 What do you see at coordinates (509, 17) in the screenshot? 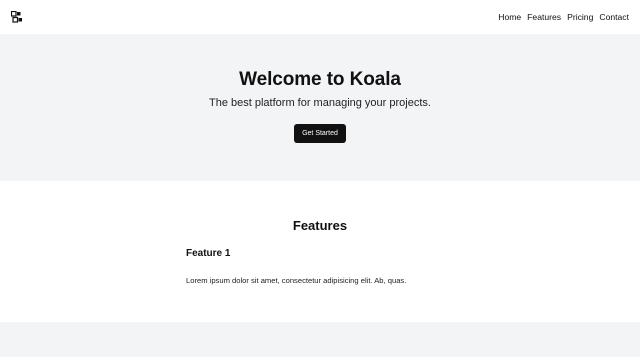
I see `nav-link-home: Home` at bounding box center [509, 17].